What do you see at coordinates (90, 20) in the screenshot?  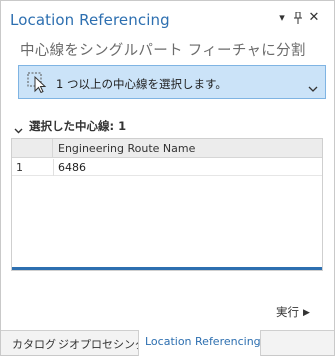 I see `pane-title: Location Referencing` at bounding box center [90, 20].